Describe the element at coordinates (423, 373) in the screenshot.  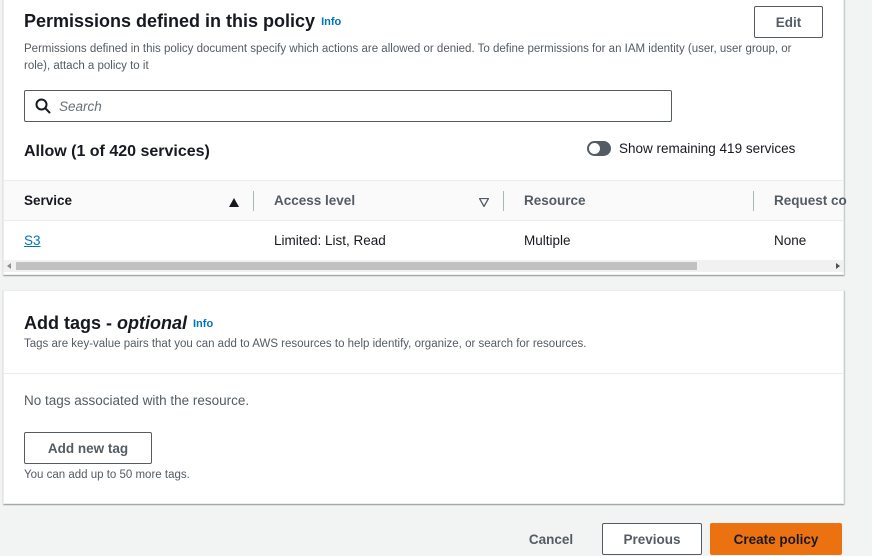
I see `tags-divider` at that location.